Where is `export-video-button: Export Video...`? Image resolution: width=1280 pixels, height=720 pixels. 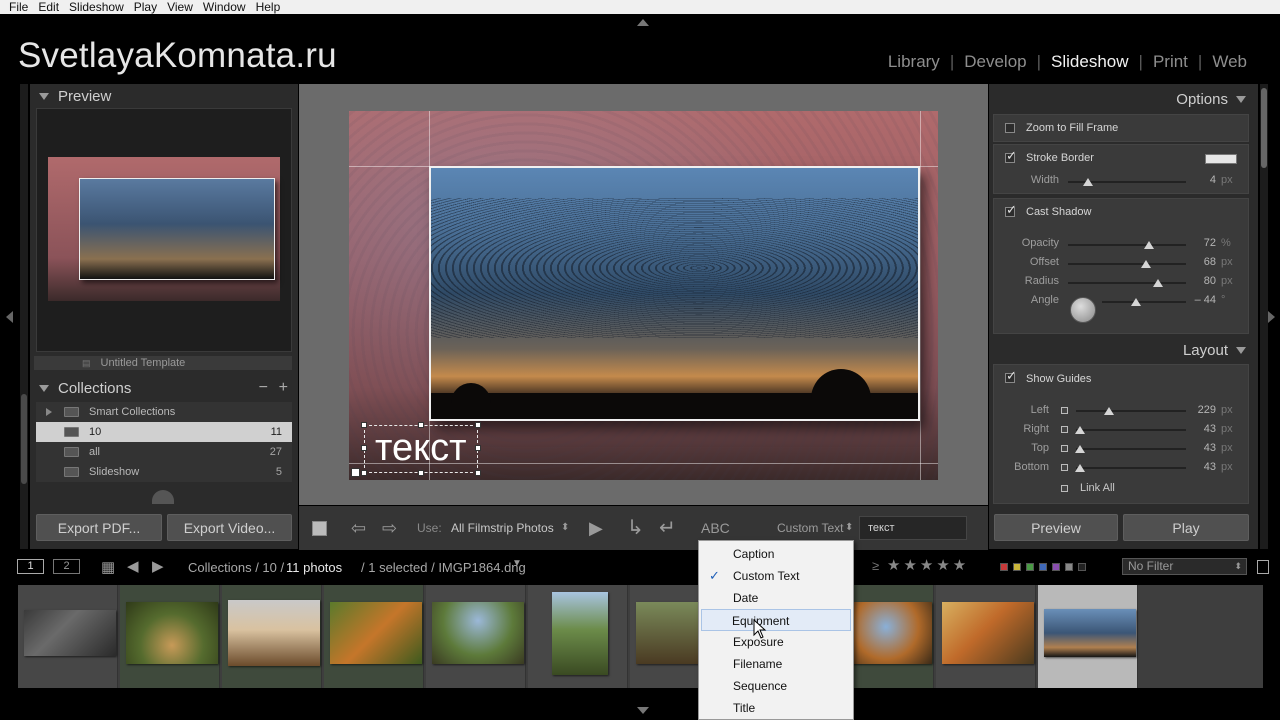 export-video-button: Export Video... is located at coordinates (229, 527).